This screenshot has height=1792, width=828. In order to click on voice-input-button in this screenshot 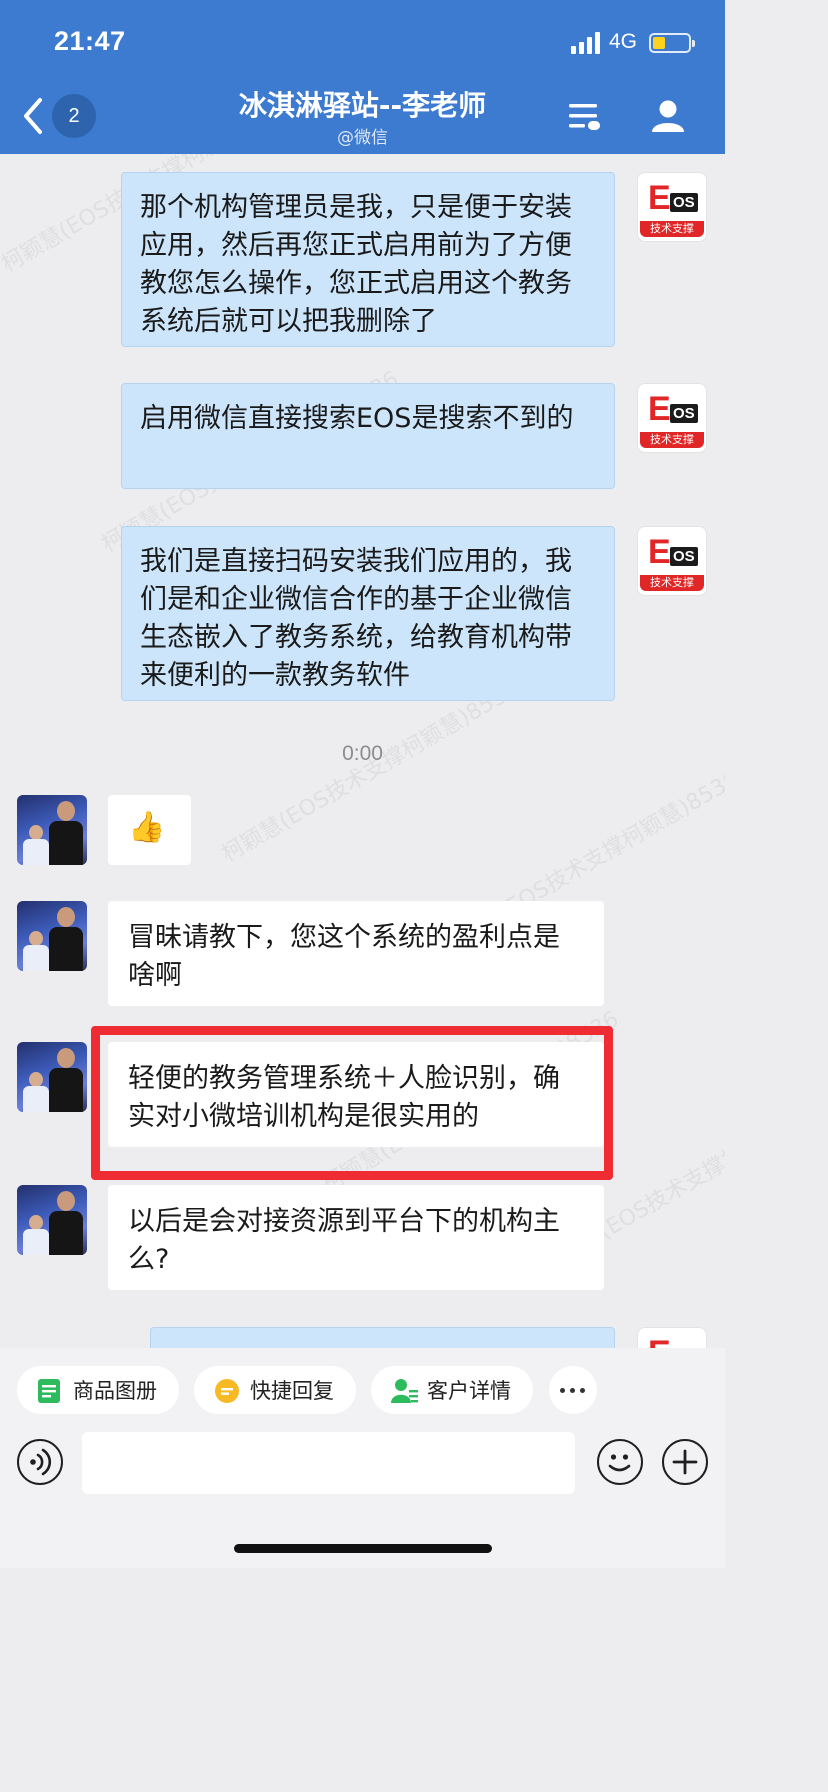, I will do `click(40, 1462)`.